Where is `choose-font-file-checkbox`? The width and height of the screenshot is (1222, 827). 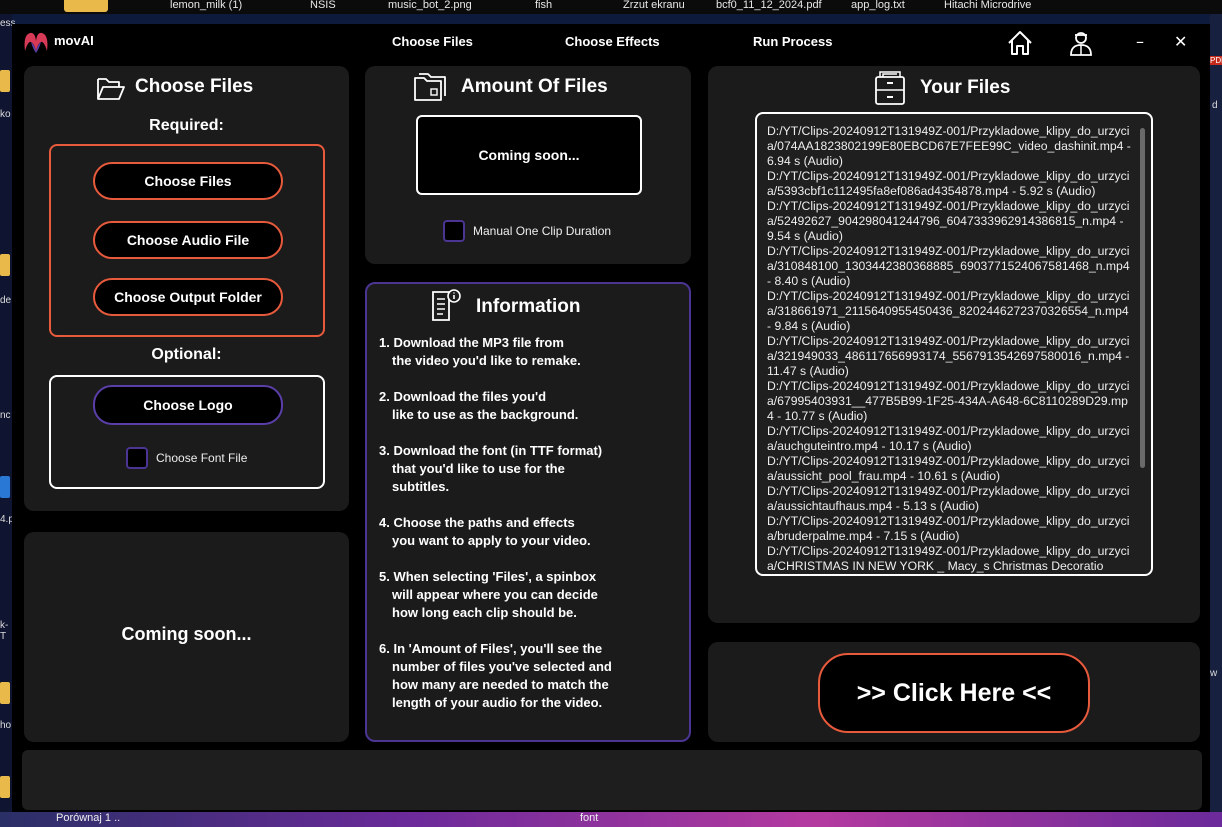
choose-font-file-checkbox is located at coordinates (137, 458).